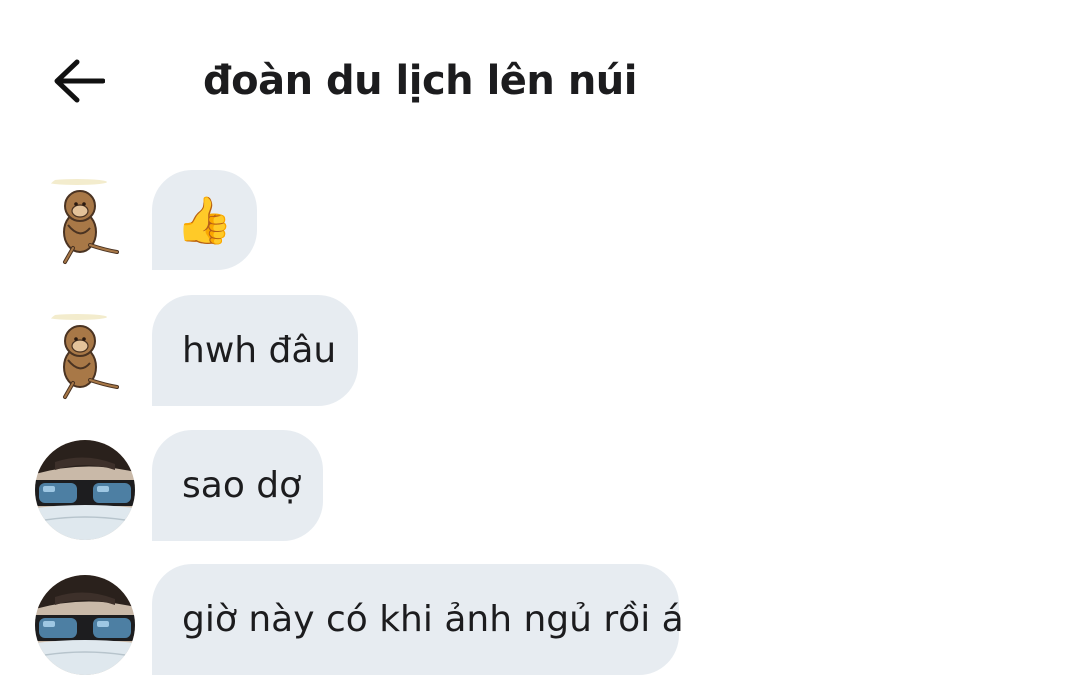  What do you see at coordinates (420, 81) in the screenshot?
I see `chat-title: đoàn du lịch lên núi` at bounding box center [420, 81].